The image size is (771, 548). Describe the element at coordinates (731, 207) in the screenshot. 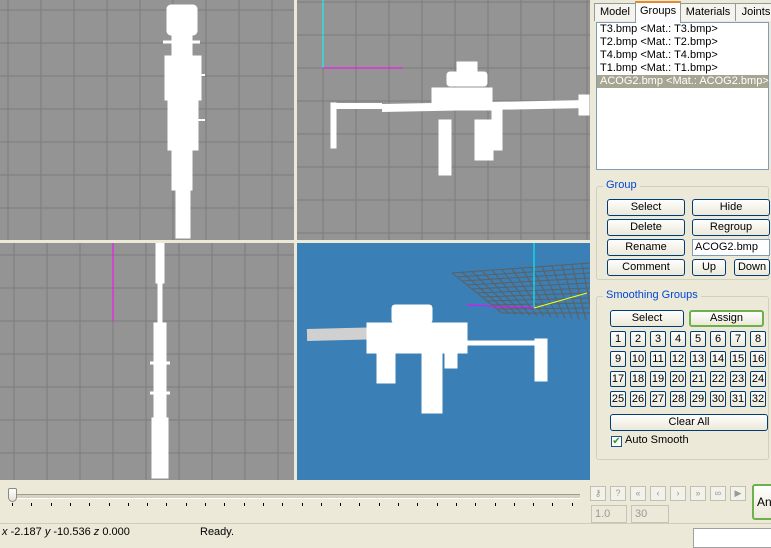

I see `group-hide-button: Hide` at that location.